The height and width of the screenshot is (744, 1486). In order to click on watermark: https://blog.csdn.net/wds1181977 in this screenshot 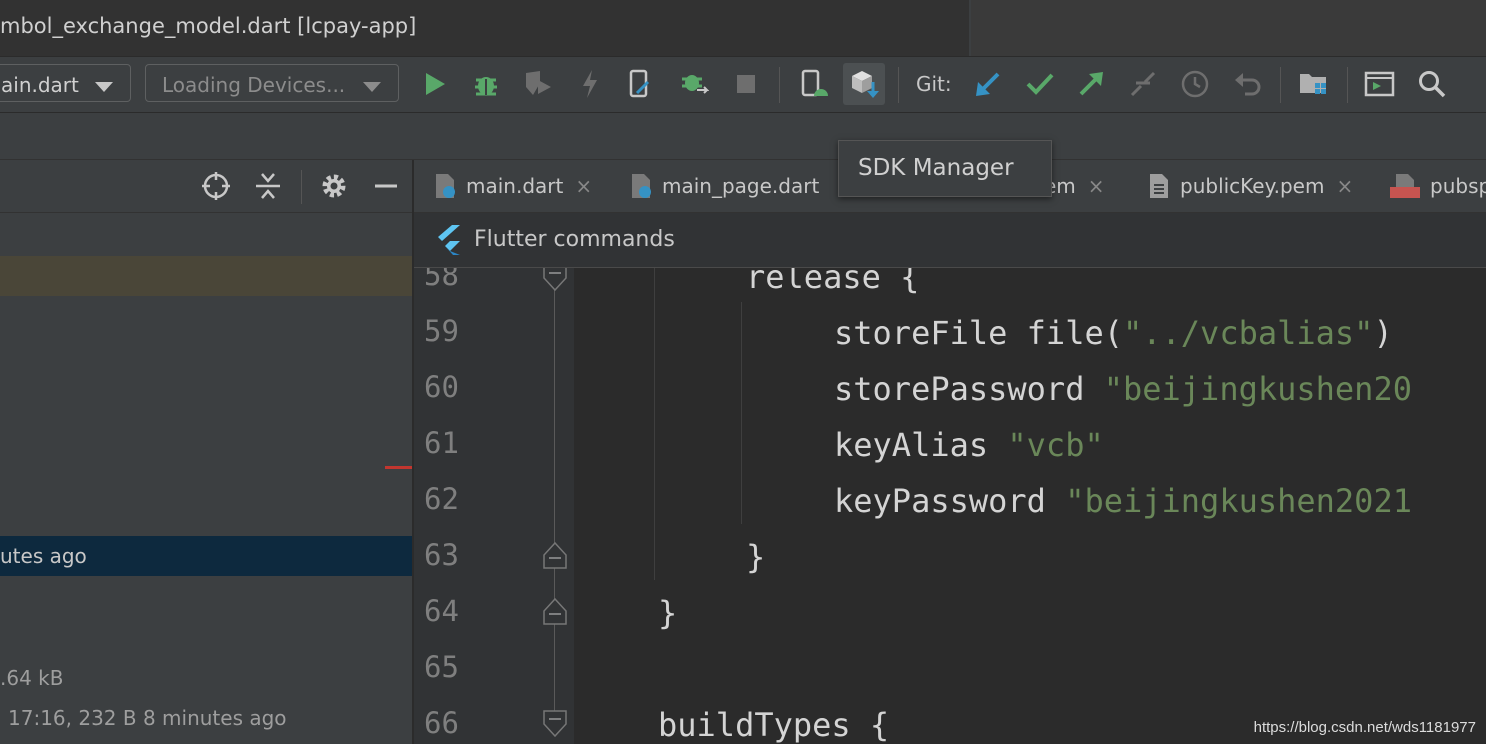, I will do `click(1364, 727)`.